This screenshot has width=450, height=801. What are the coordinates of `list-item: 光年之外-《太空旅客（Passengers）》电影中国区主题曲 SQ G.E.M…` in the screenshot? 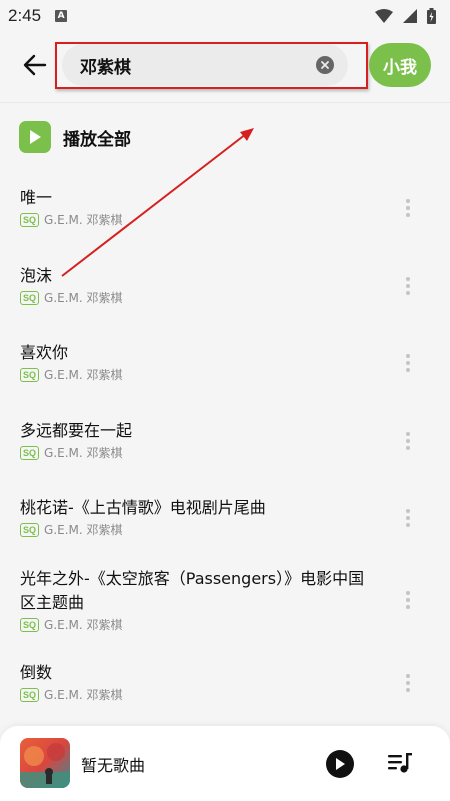 It's located at (225, 600).